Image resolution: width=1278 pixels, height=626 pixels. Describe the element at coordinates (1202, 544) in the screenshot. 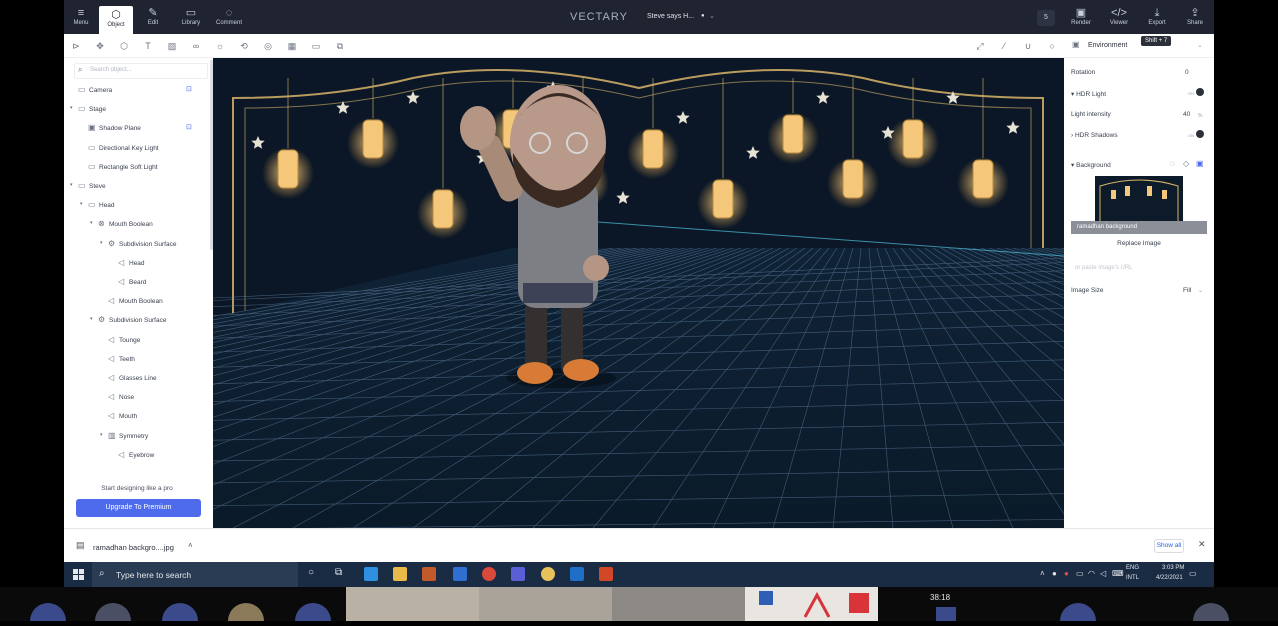

I see `close-icon: ✕` at that location.